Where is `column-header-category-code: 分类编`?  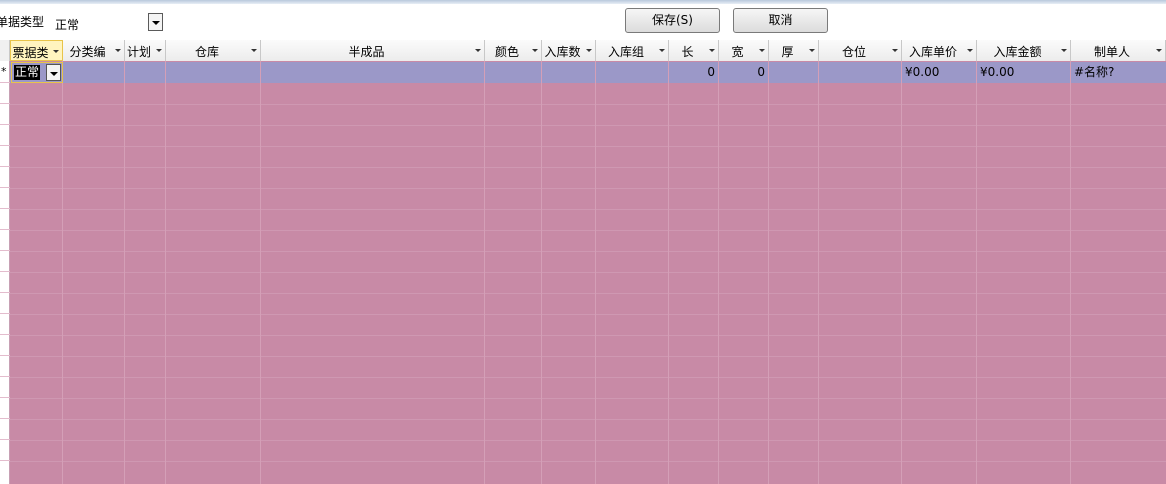
column-header-category-code: 分类编 is located at coordinates (94, 50).